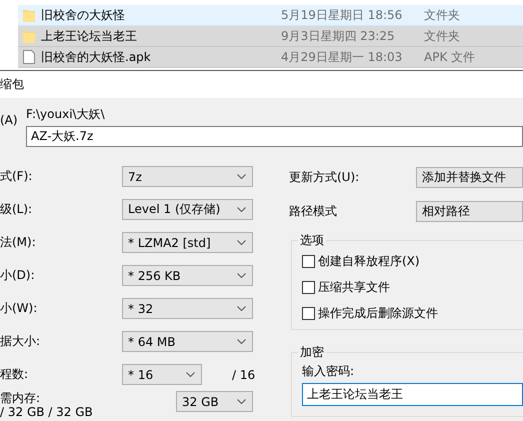  What do you see at coordinates (312, 352) in the screenshot?
I see `group-title: 加密` at bounding box center [312, 352].